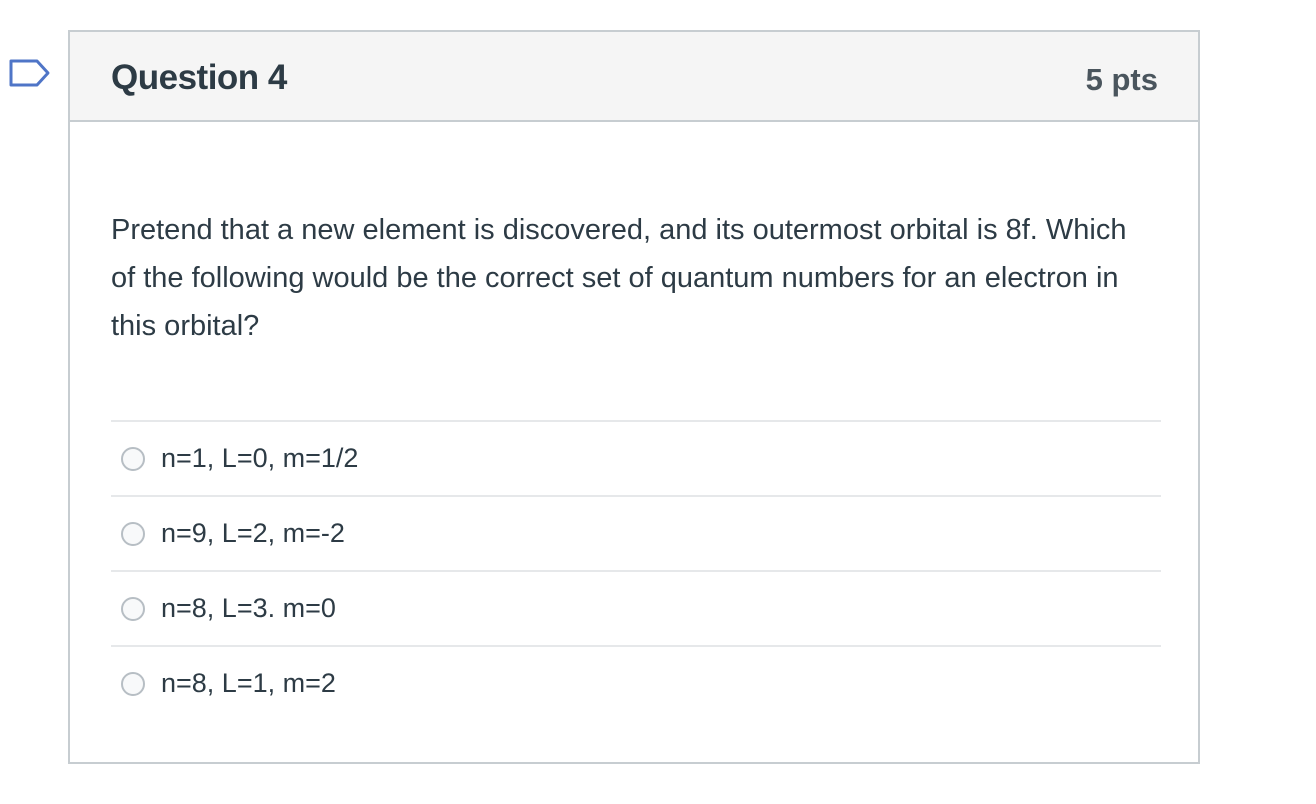  What do you see at coordinates (1121, 79) in the screenshot?
I see `question-points: 5 pts` at bounding box center [1121, 79].